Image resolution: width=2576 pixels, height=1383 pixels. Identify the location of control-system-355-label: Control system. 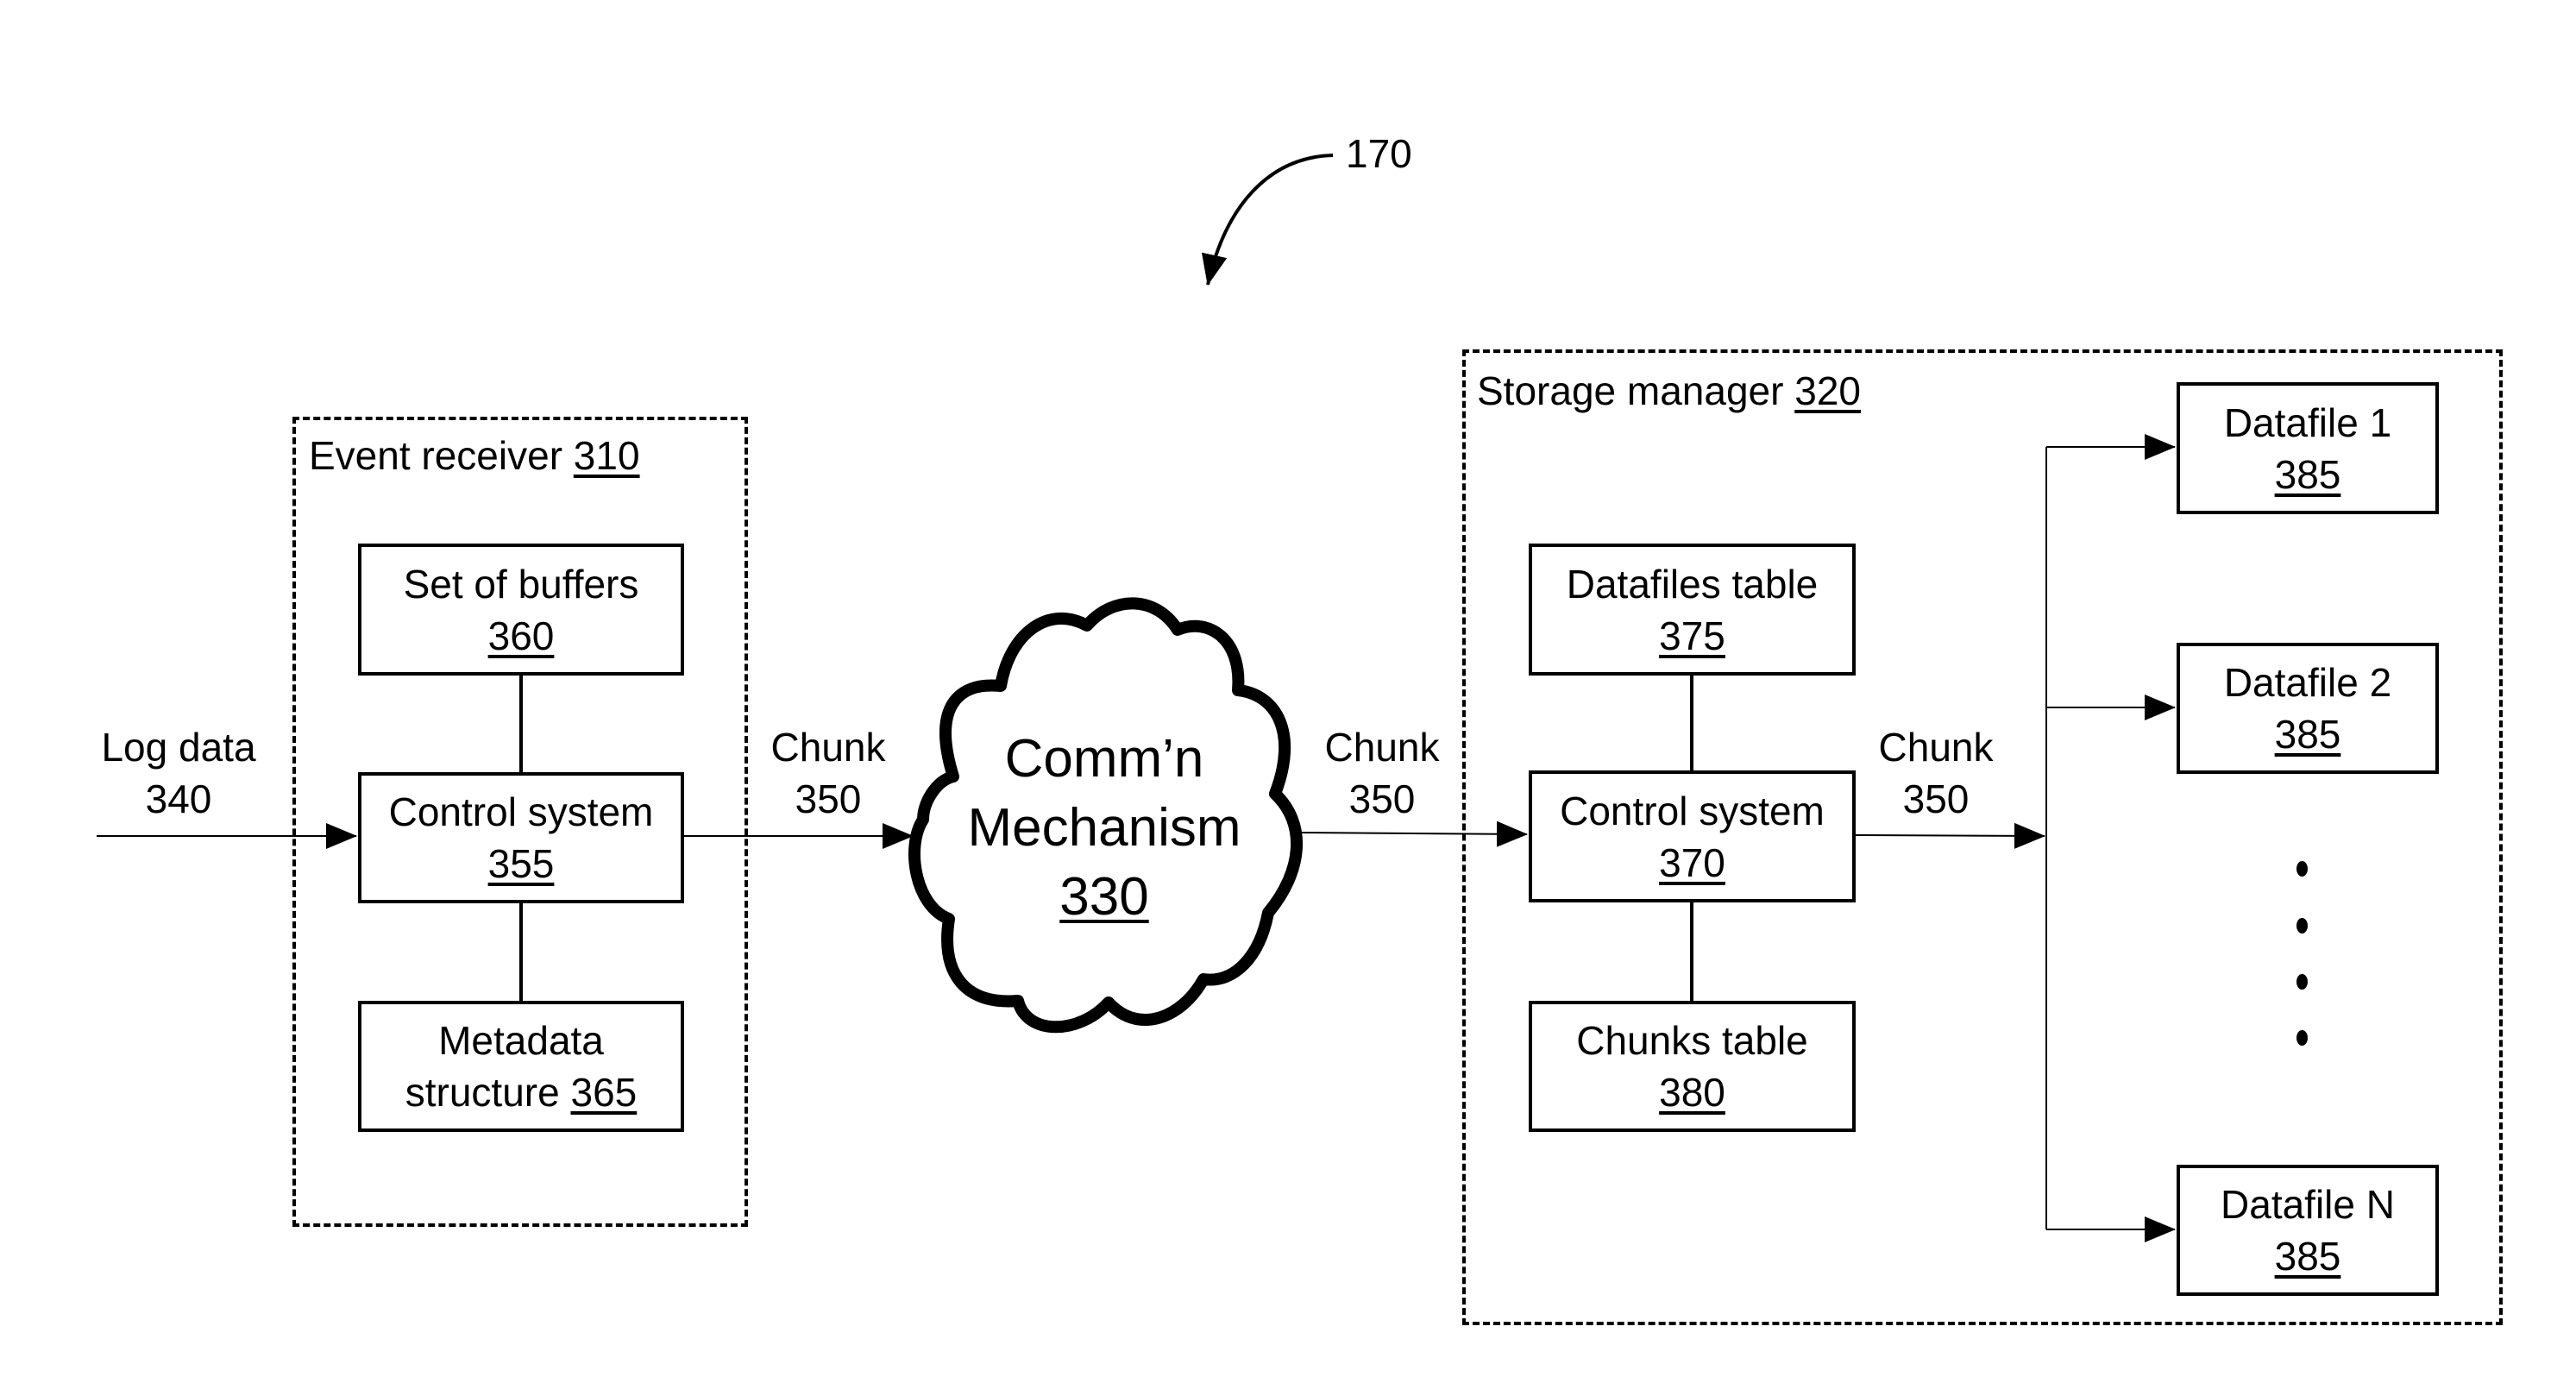
(521, 811).